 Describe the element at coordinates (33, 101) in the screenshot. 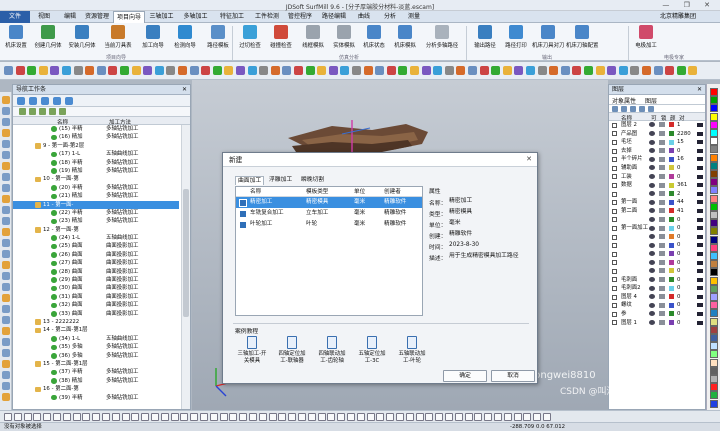

I see `nav-tool-icon` at that location.